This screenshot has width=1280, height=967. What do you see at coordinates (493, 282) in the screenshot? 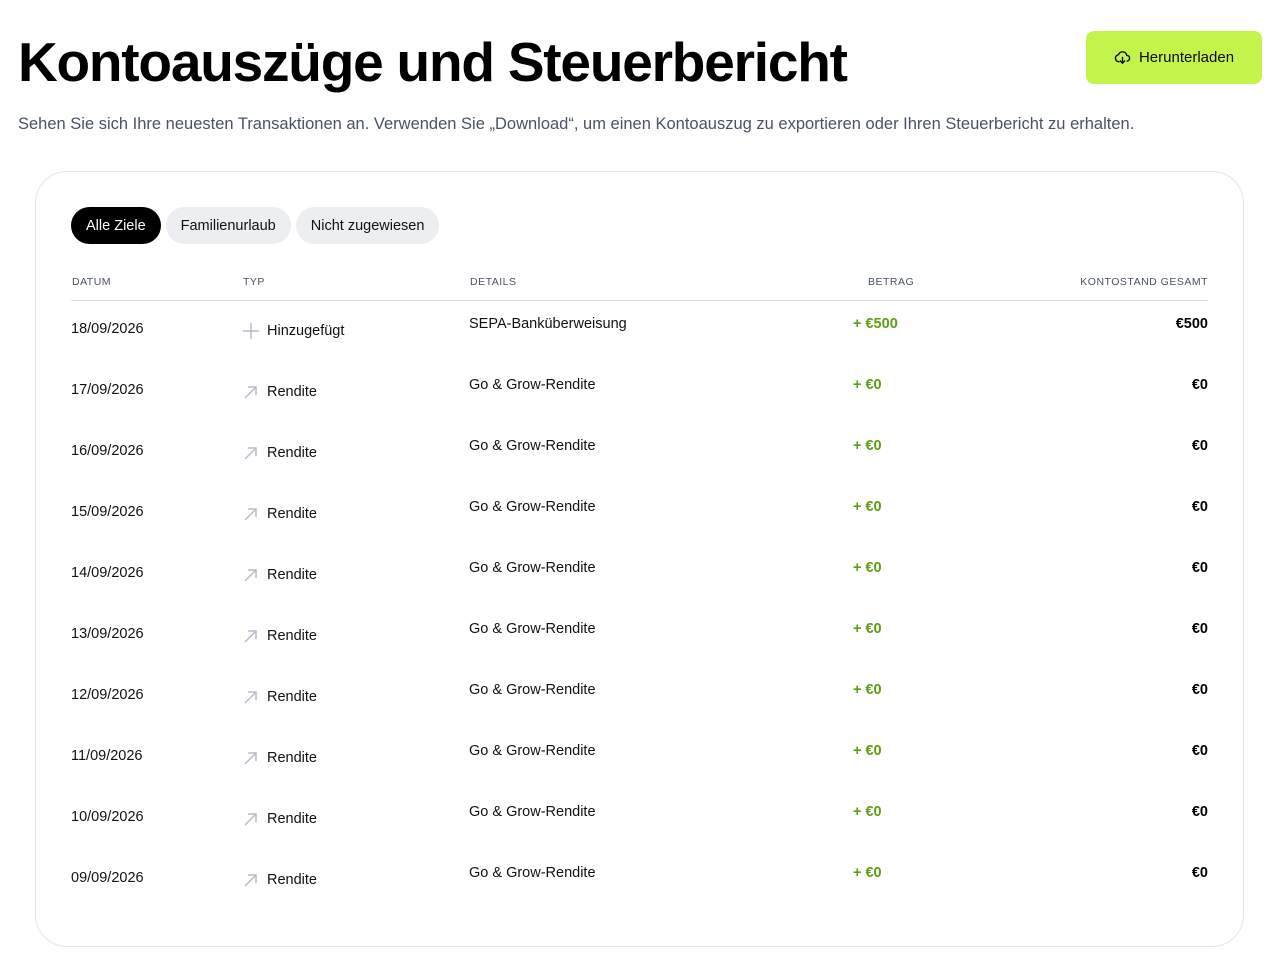
I see `column-header-details: DETAILS` at bounding box center [493, 282].